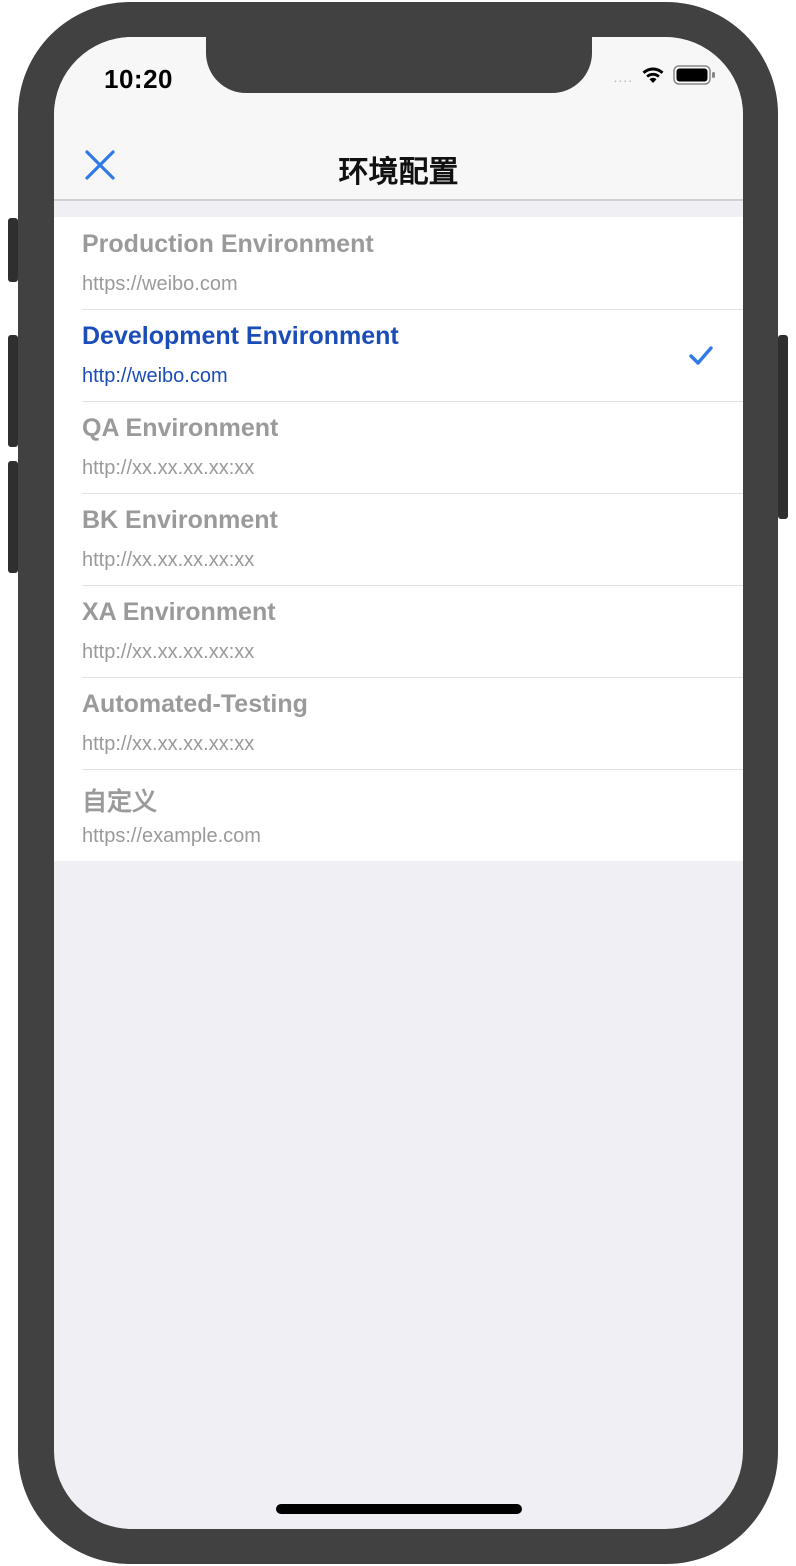 The width and height of the screenshot is (796, 1566). I want to click on volume-up-button, so click(13, 391).